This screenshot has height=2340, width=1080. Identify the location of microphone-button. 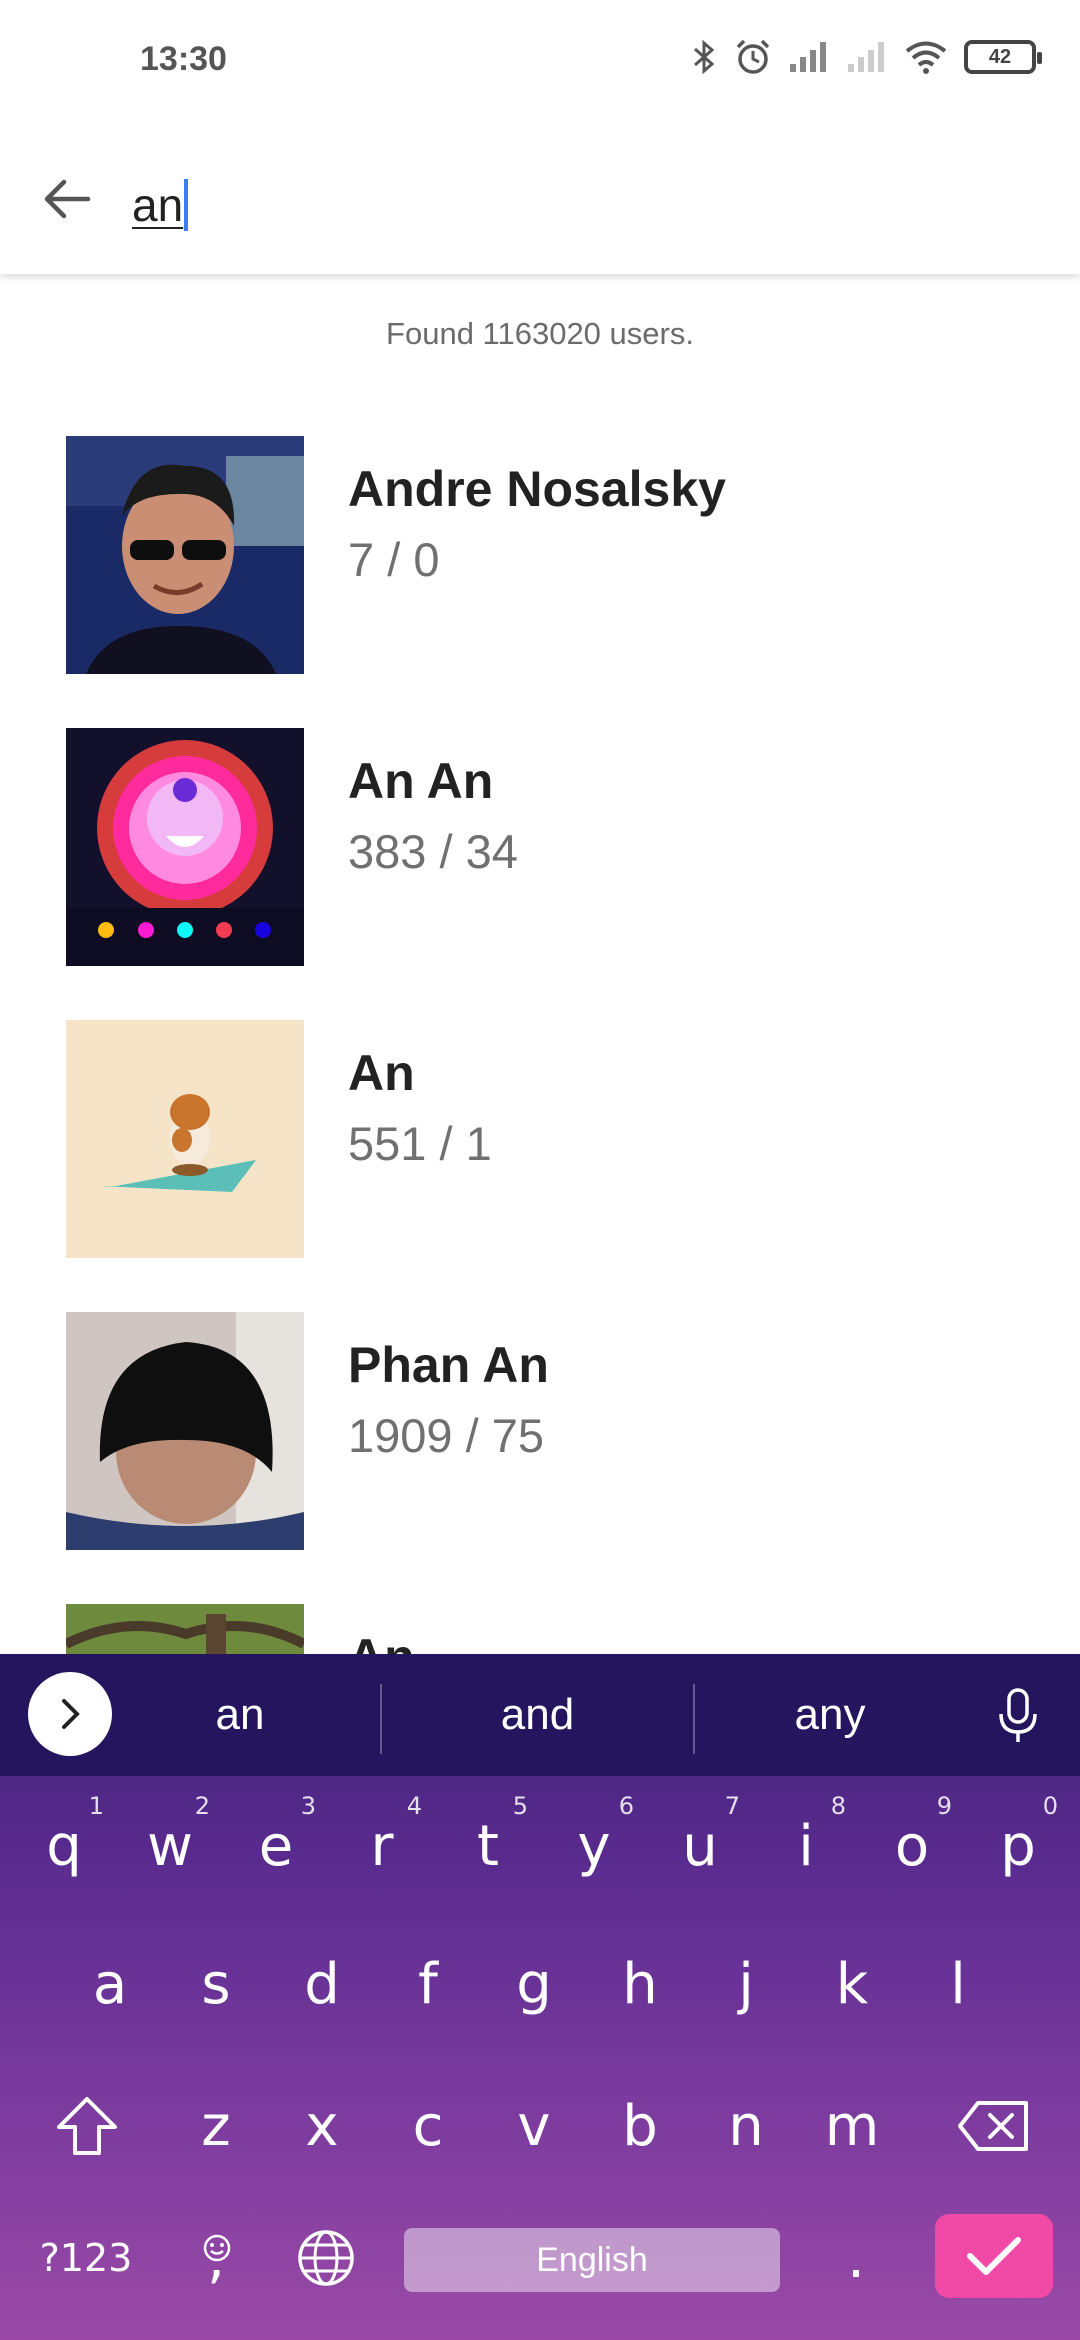
(1018, 1716).